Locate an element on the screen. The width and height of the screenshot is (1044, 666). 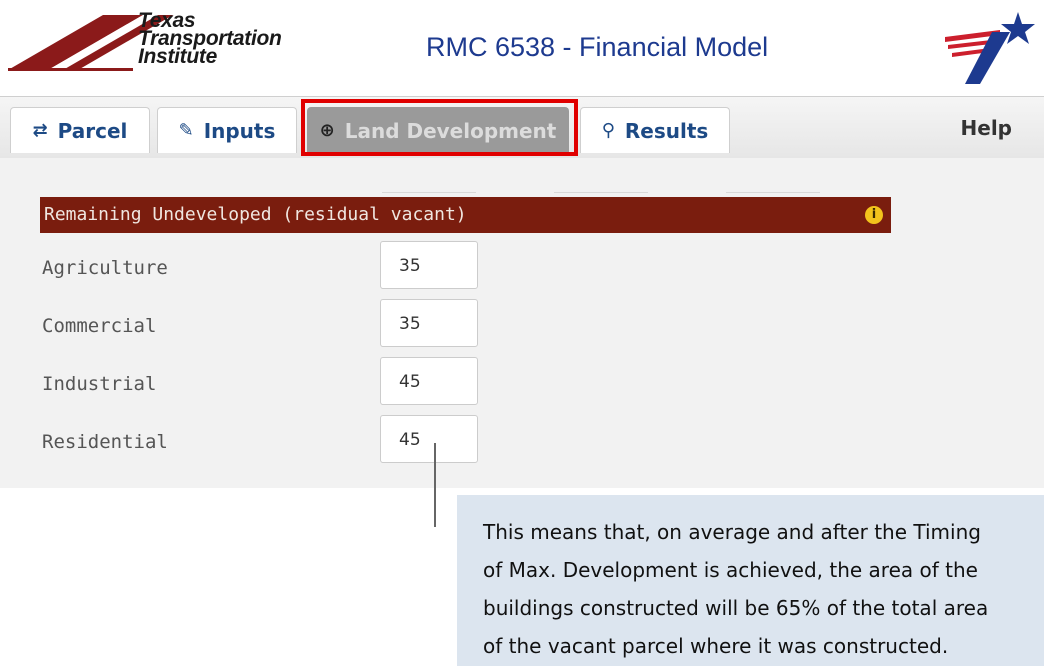
pencil-icon: ✎ is located at coordinates (186, 130).